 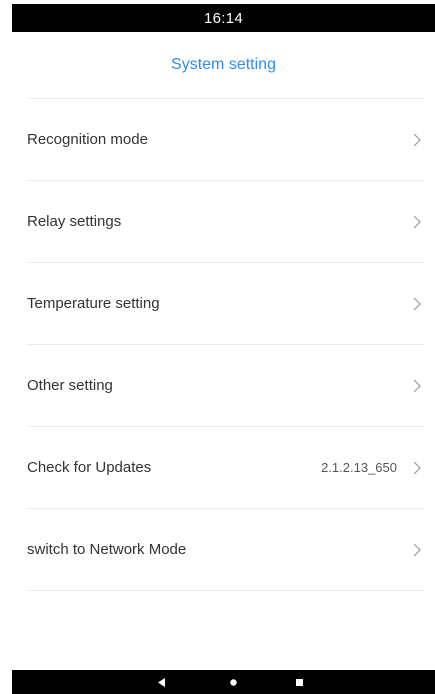 What do you see at coordinates (162, 682) in the screenshot?
I see `back-triangle-icon` at bounding box center [162, 682].